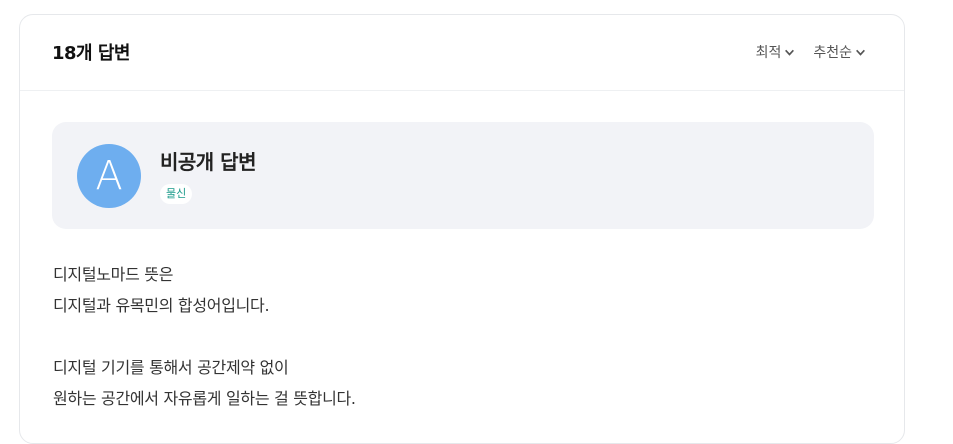  I want to click on answer-count-title: 18개 답변, so click(91, 53).